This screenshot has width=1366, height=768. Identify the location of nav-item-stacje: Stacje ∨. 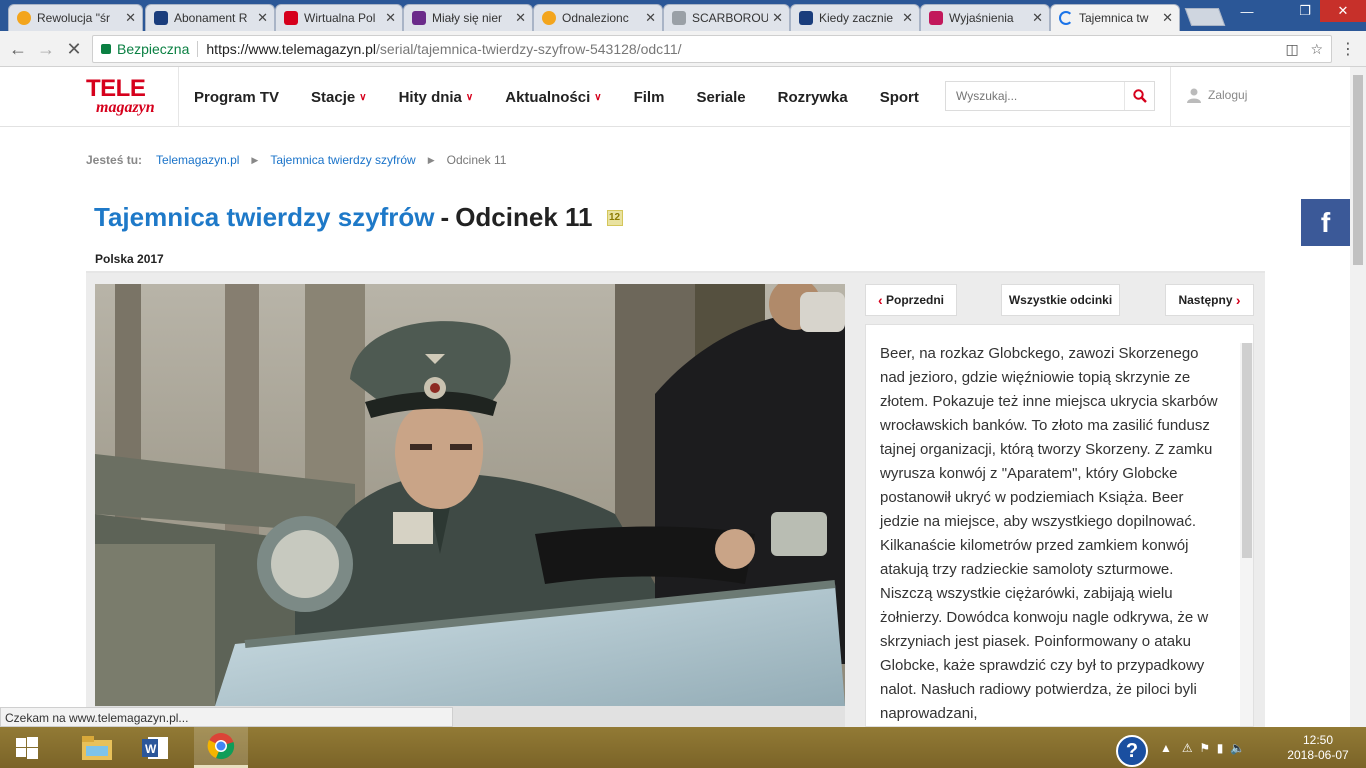
(339, 97).